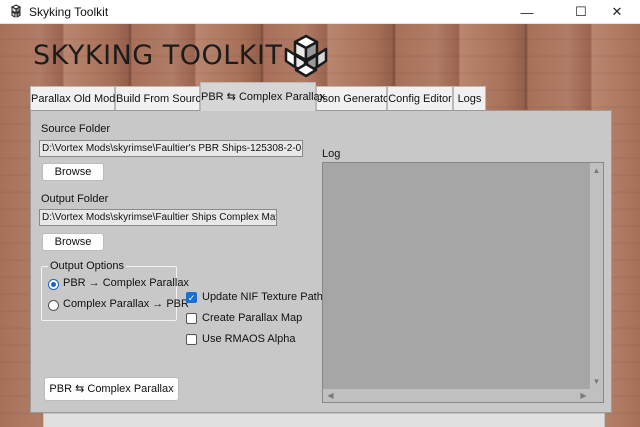 The width and height of the screenshot is (640, 427). I want to click on minimize-icon: —, so click(527, 12).